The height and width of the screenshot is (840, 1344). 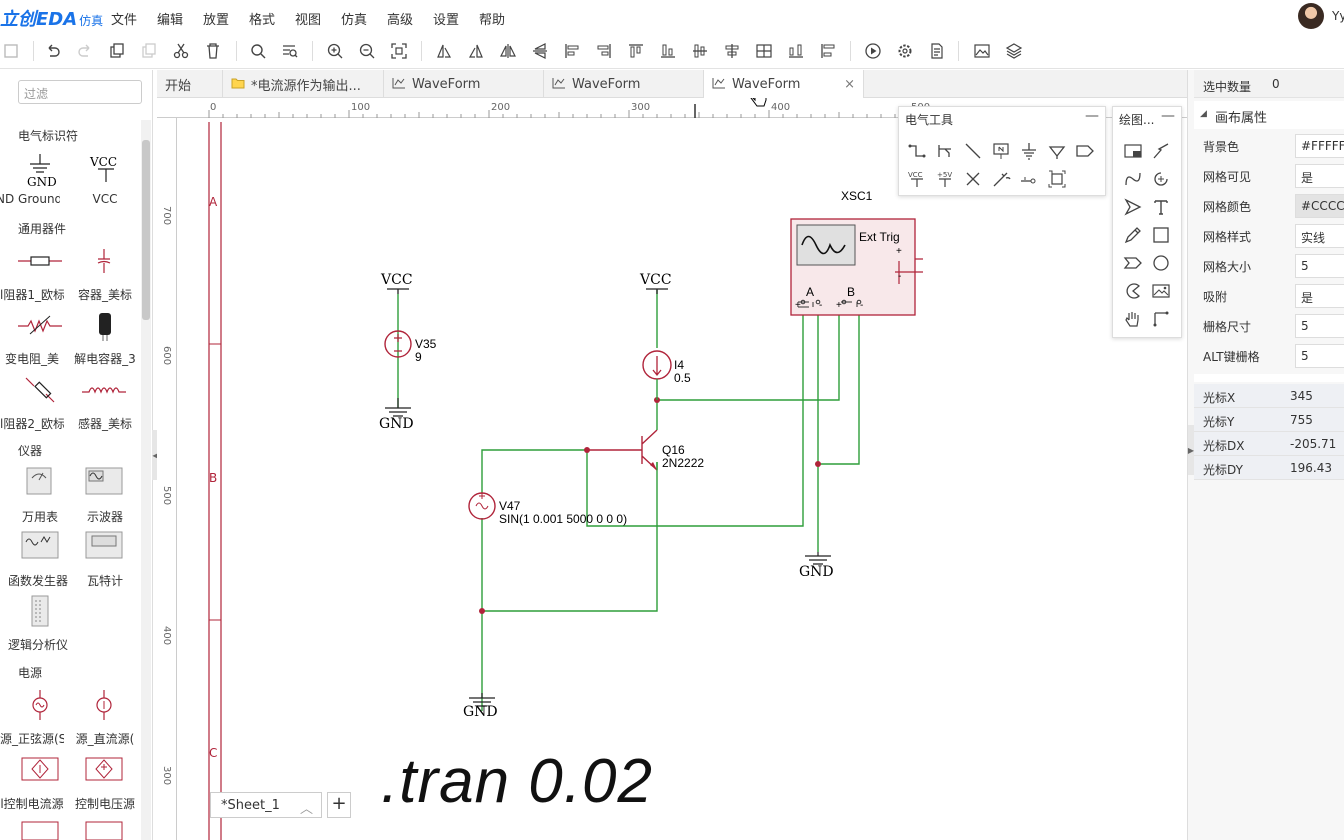 I want to click on grid-color-field: #CCCCCC, so click(x=1319, y=206).